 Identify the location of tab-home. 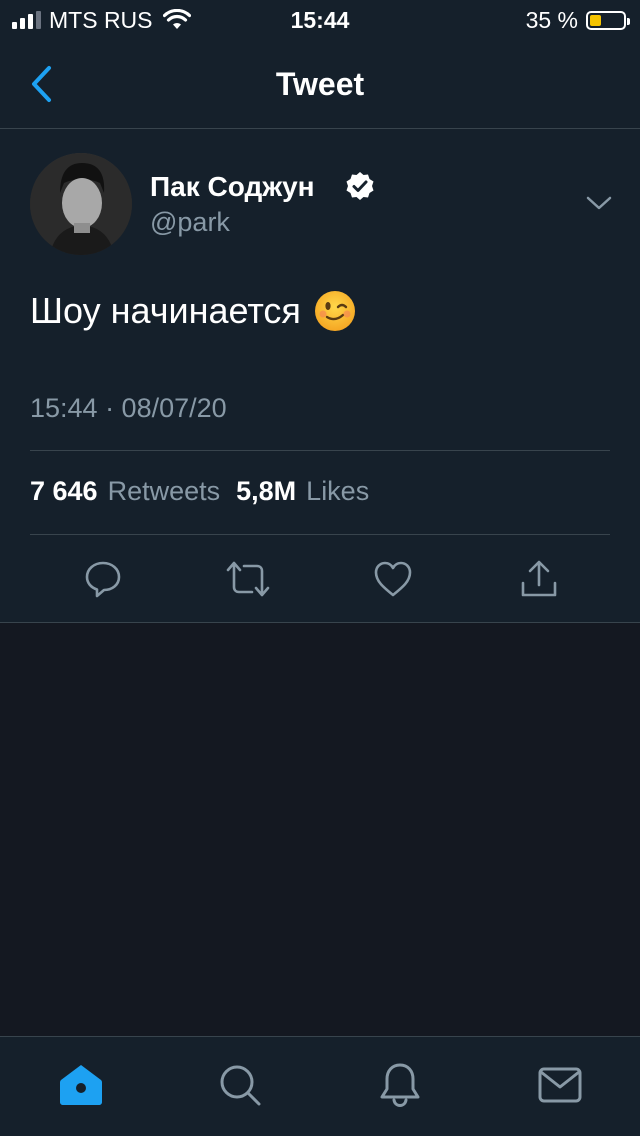
(81, 1085).